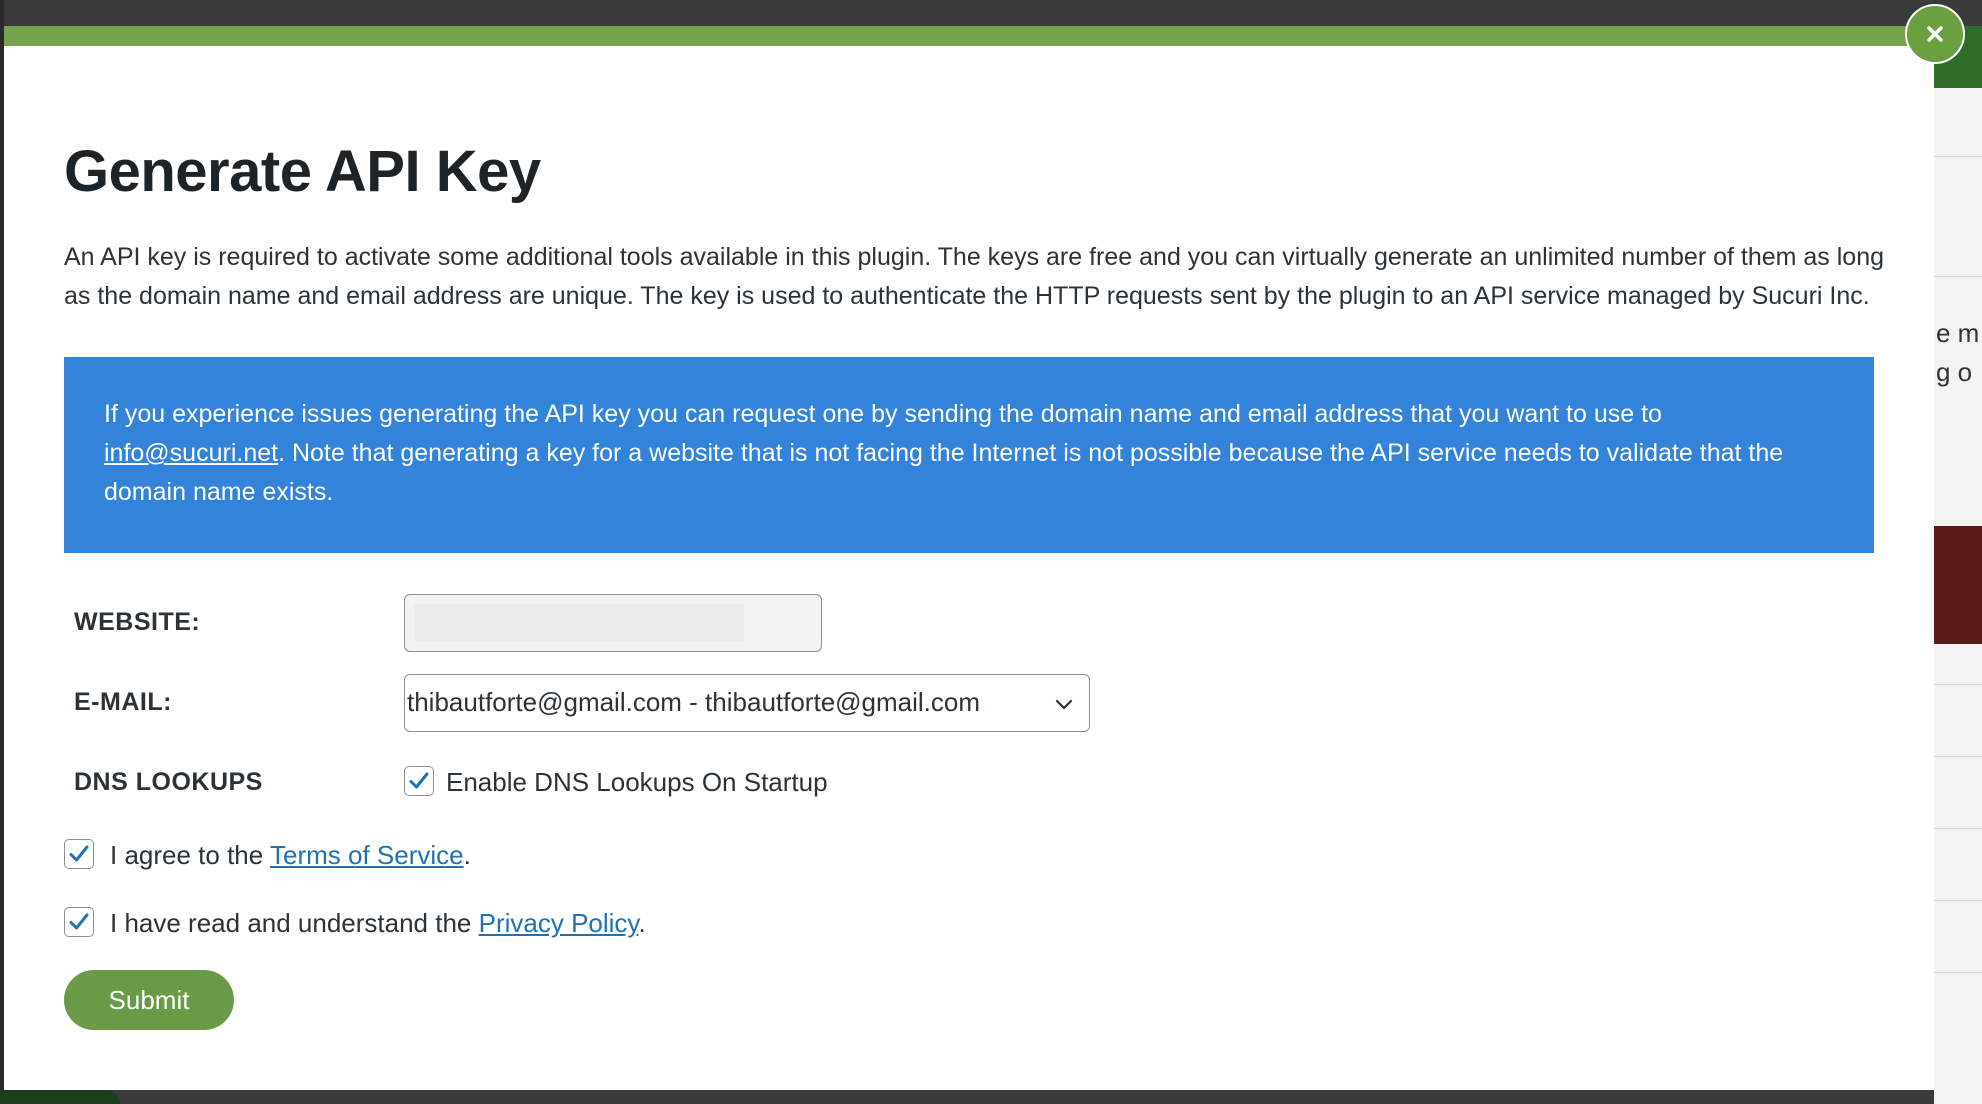 The height and width of the screenshot is (1104, 1982). I want to click on close-icon, so click(1935, 34).